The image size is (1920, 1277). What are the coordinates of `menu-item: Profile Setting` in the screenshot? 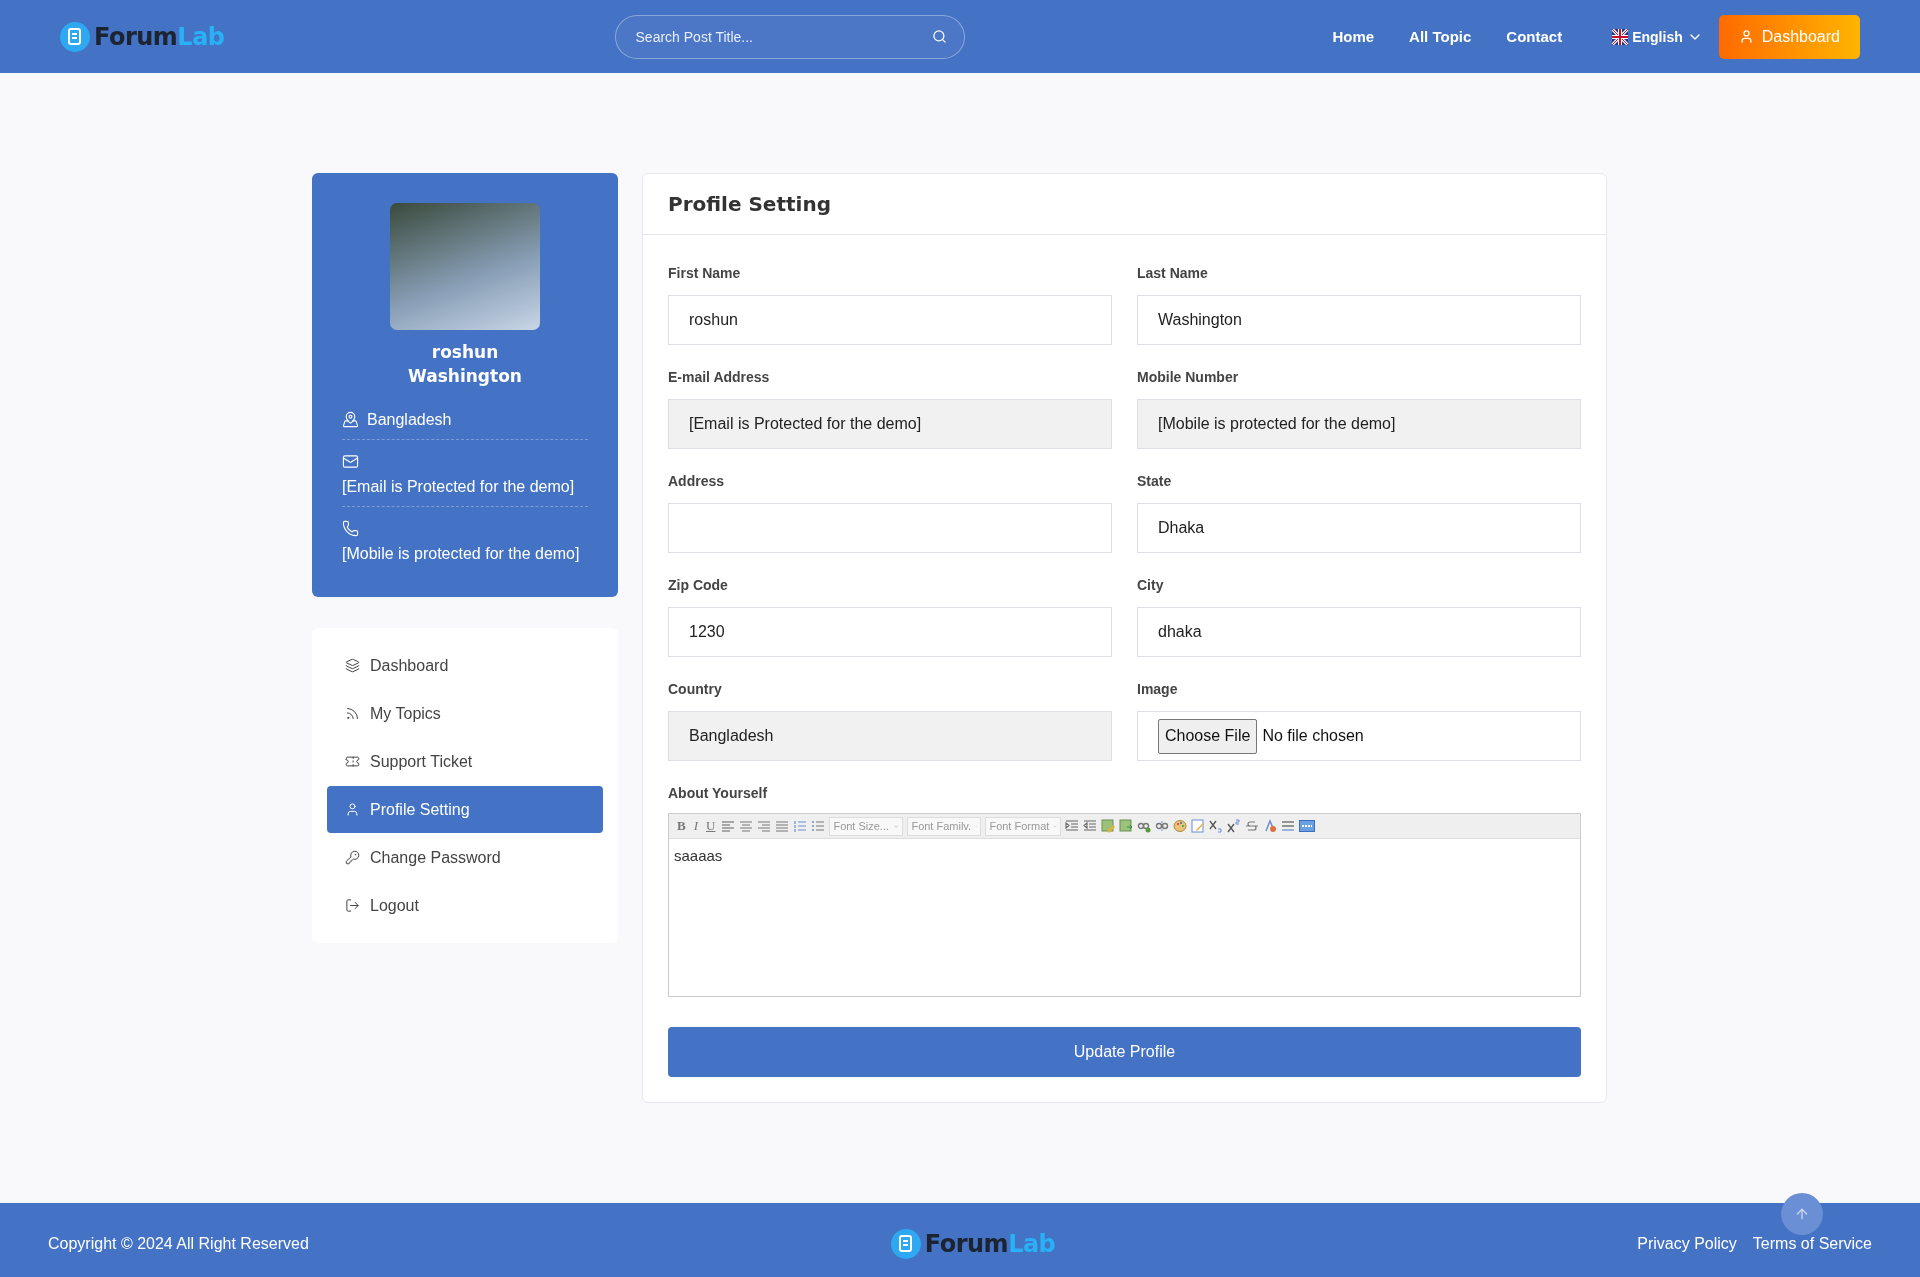 It's located at (465, 809).